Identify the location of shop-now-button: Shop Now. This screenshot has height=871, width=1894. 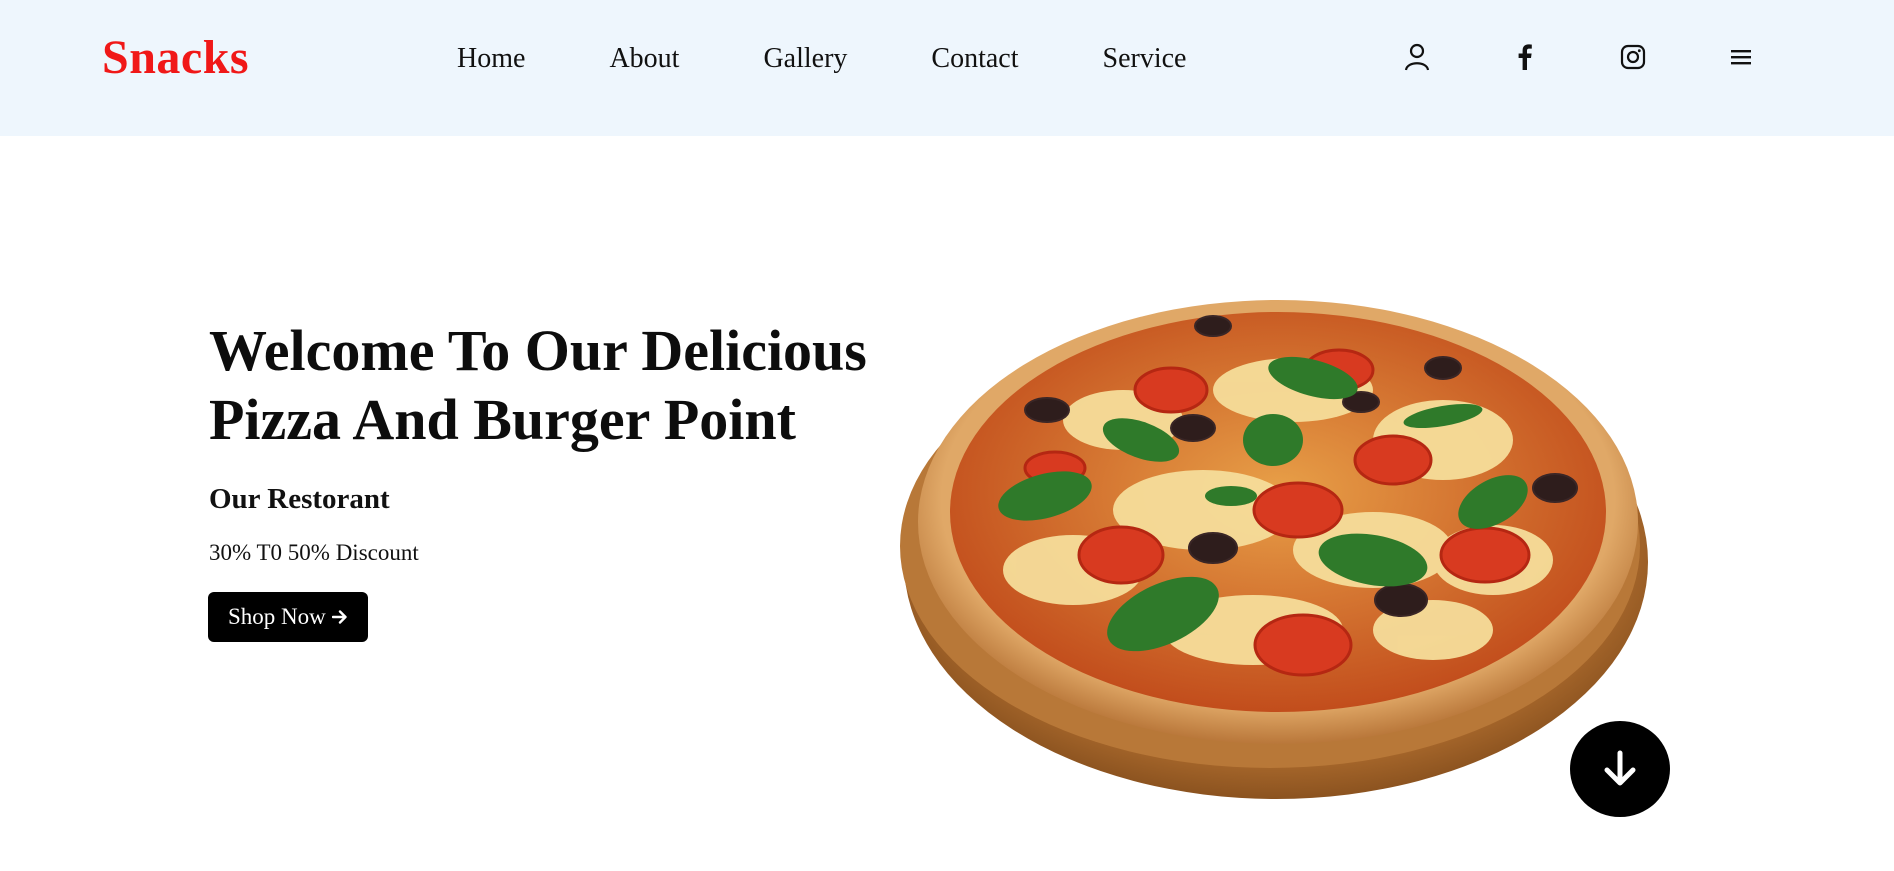
(288, 617).